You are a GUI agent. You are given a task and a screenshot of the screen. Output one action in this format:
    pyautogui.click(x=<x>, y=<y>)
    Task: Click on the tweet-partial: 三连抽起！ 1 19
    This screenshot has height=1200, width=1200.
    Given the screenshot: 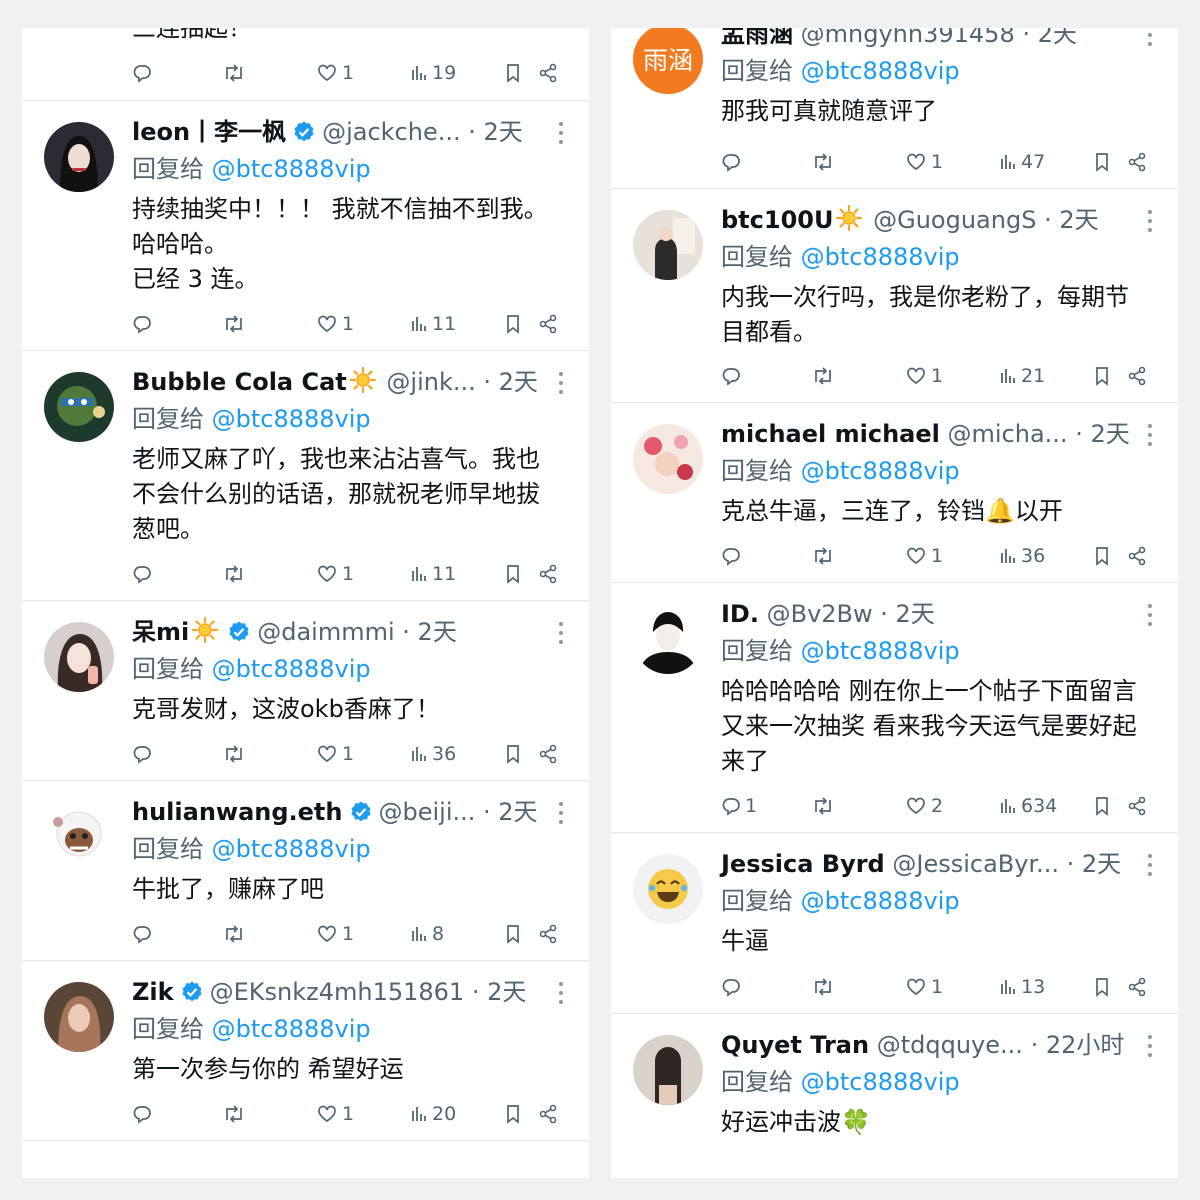 What is the action you would take?
    pyautogui.click(x=305, y=64)
    